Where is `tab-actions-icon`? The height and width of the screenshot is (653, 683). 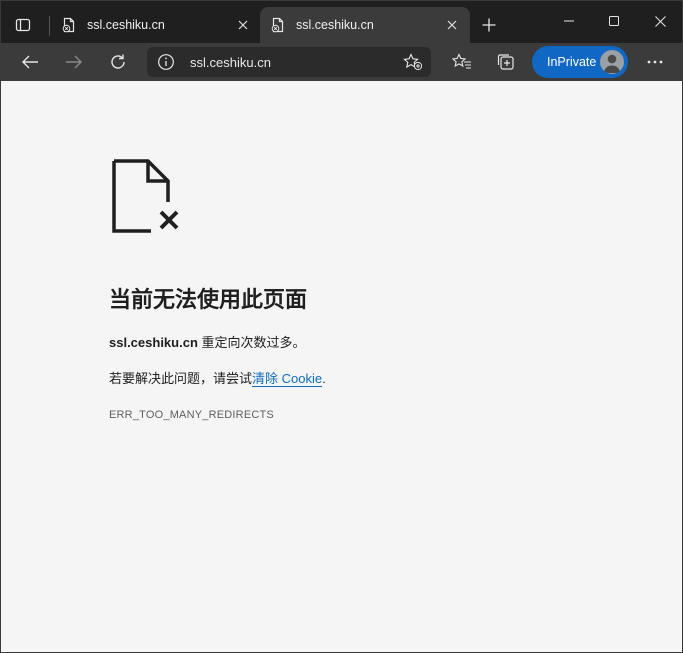 tab-actions-icon is located at coordinates (23, 25).